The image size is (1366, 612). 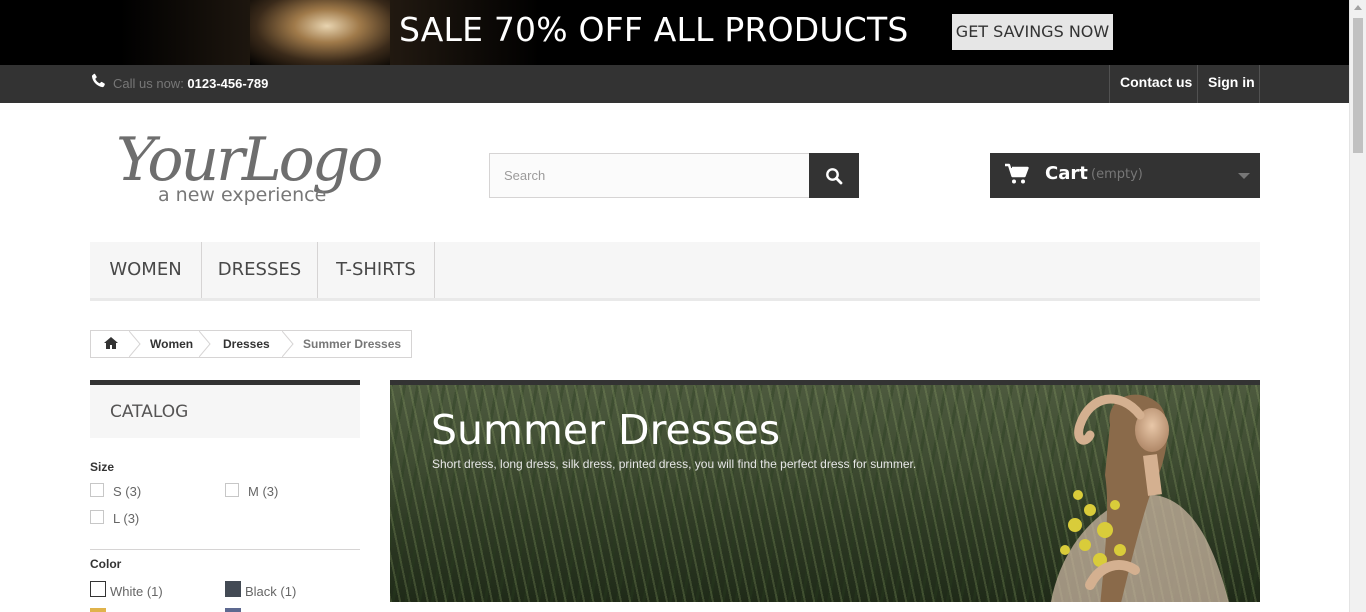 What do you see at coordinates (1140, 498) in the screenshot?
I see `banner-model-image` at bounding box center [1140, 498].